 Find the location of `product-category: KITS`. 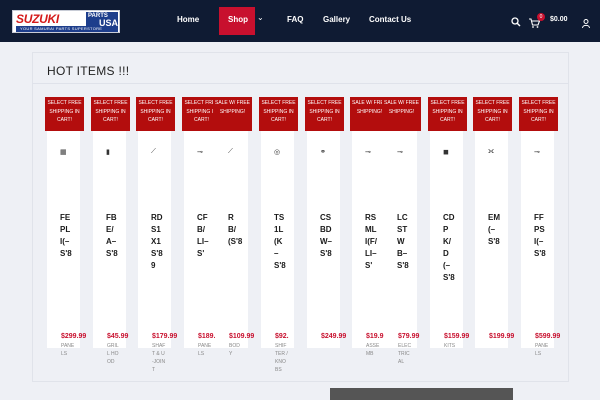

product-category: KITS is located at coordinates (451, 346).